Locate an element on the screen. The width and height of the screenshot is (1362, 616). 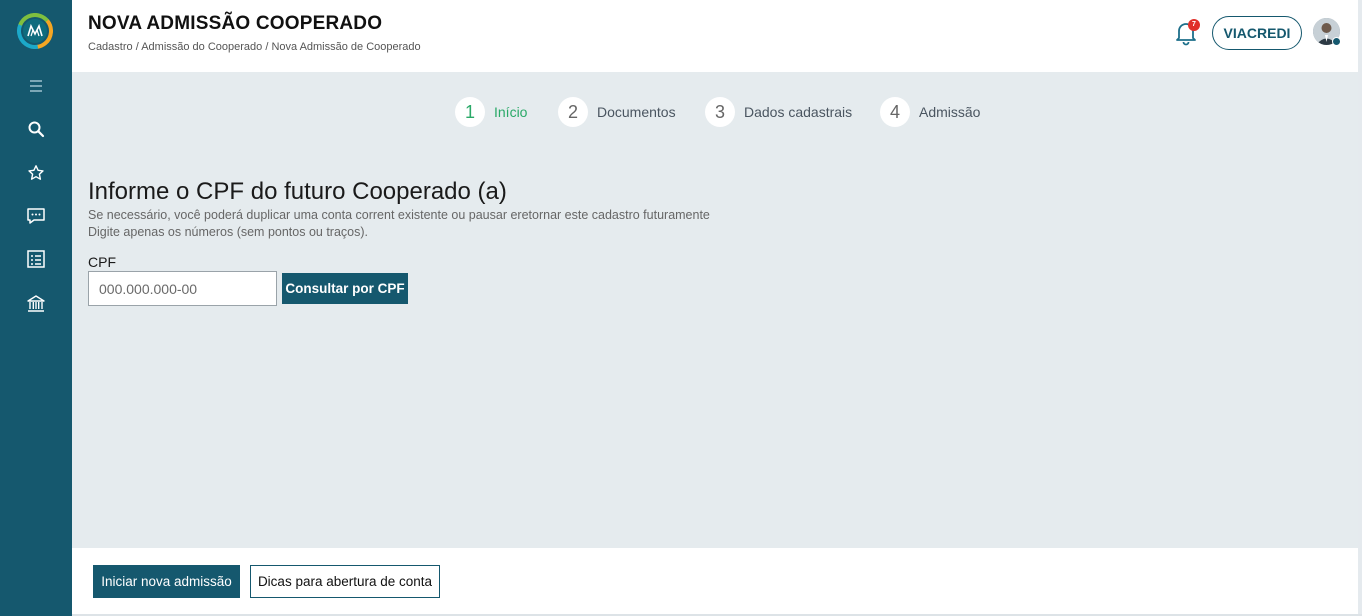
notification-badge: 7 is located at coordinates (1194, 25).